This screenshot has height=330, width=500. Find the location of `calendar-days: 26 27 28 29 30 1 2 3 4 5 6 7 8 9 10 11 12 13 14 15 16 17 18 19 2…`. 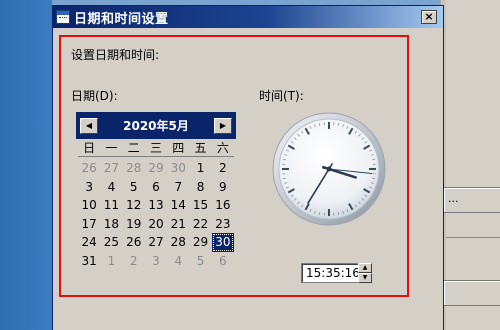

calendar-days: 26 27 28 29 30 1 2 3 4 5 6 7 8 9 10 11 12 13 14 15 16 17 18 19 2… is located at coordinates (156, 214).